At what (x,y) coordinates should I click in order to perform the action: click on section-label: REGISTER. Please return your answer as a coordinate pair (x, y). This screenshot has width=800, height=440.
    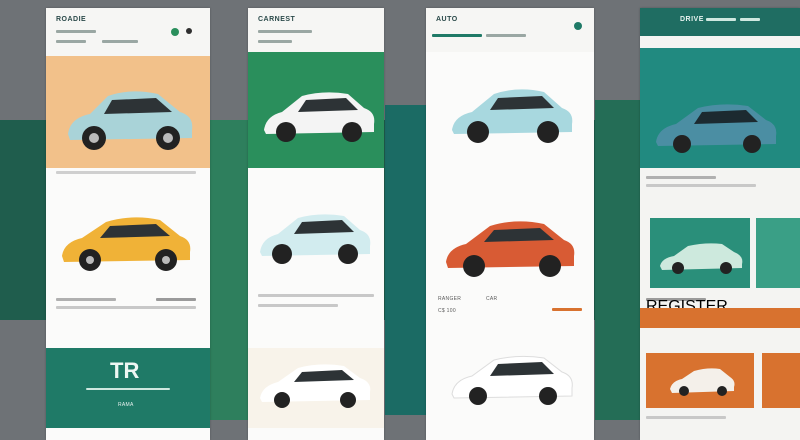
    Looking at the image, I should click on (687, 306).